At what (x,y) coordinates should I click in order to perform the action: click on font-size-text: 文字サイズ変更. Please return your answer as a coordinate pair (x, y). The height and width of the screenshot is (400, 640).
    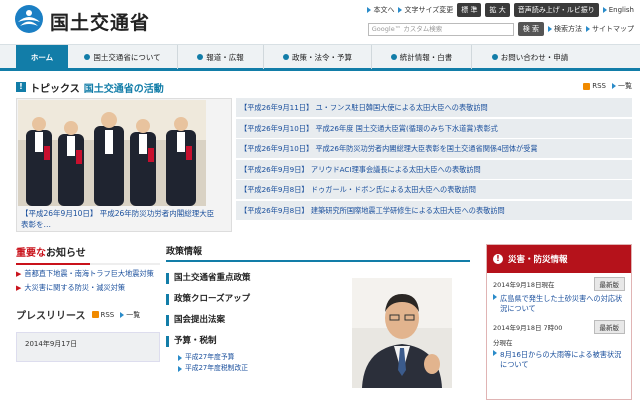
    Looking at the image, I should click on (429, 10).